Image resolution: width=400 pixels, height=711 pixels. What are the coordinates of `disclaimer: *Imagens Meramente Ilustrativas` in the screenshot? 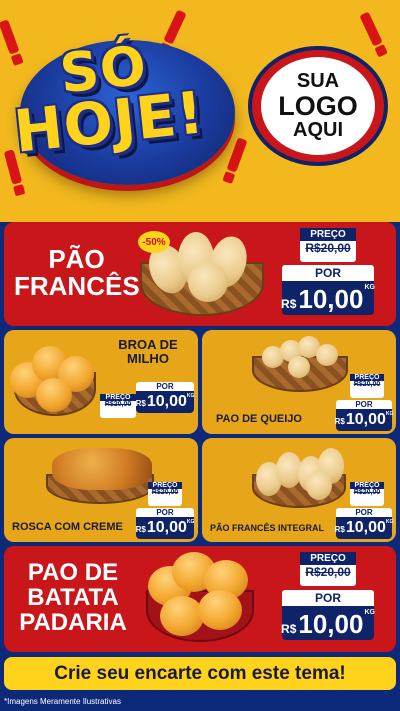 It's located at (62, 701).